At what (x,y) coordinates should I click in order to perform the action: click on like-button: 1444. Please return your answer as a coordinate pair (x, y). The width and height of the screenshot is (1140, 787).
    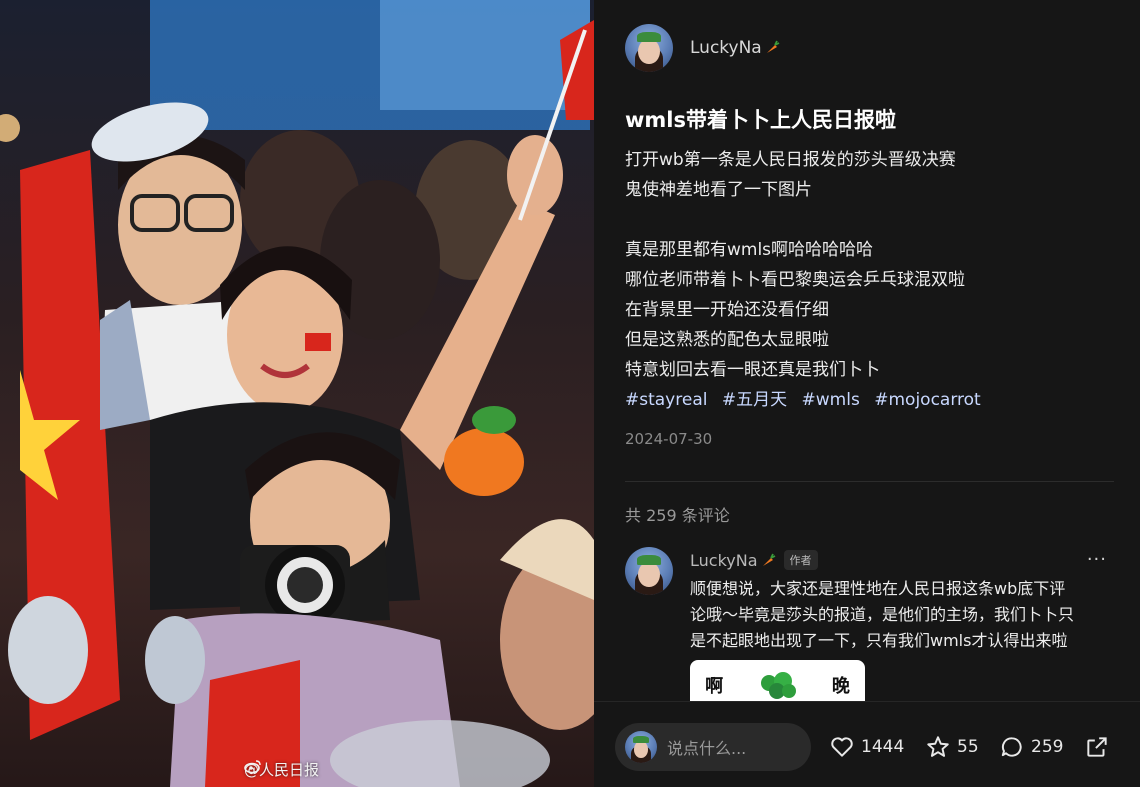
    Looking at the image, I should click on (866, 747).